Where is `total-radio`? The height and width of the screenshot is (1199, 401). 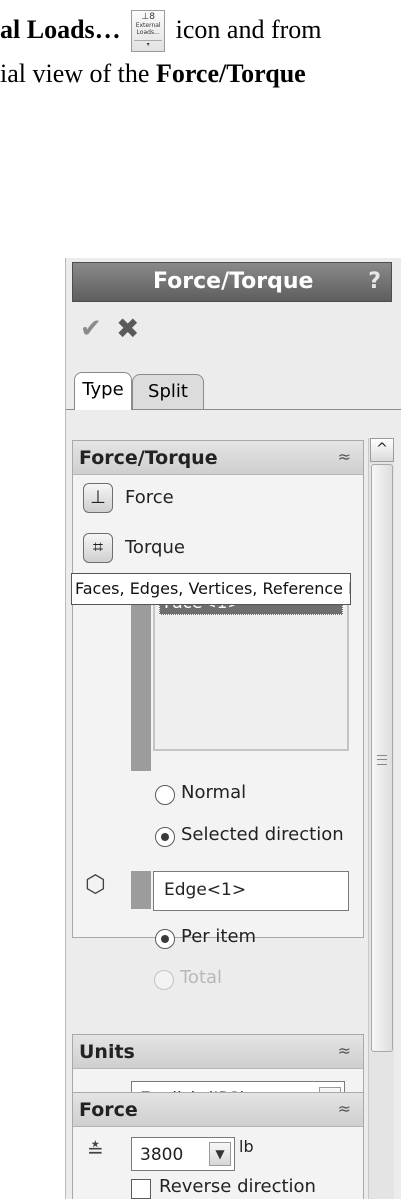
total-radio is located at coordinates (164, 980).